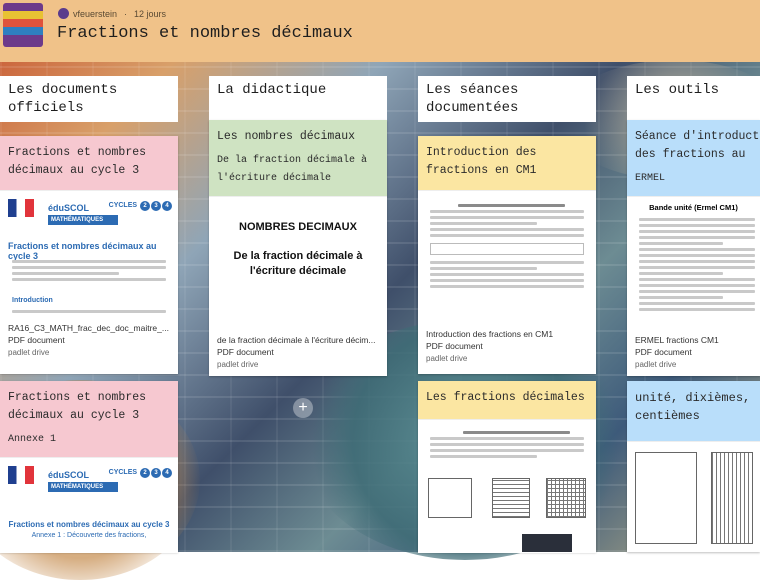 This screenshot has height=580, width=760. What do you see at coordinates (89, 535) in the screenshot?
I see `doc-subtitle: Annexe 1 : Découverte des fractions,` at bounding box center [89, 535].